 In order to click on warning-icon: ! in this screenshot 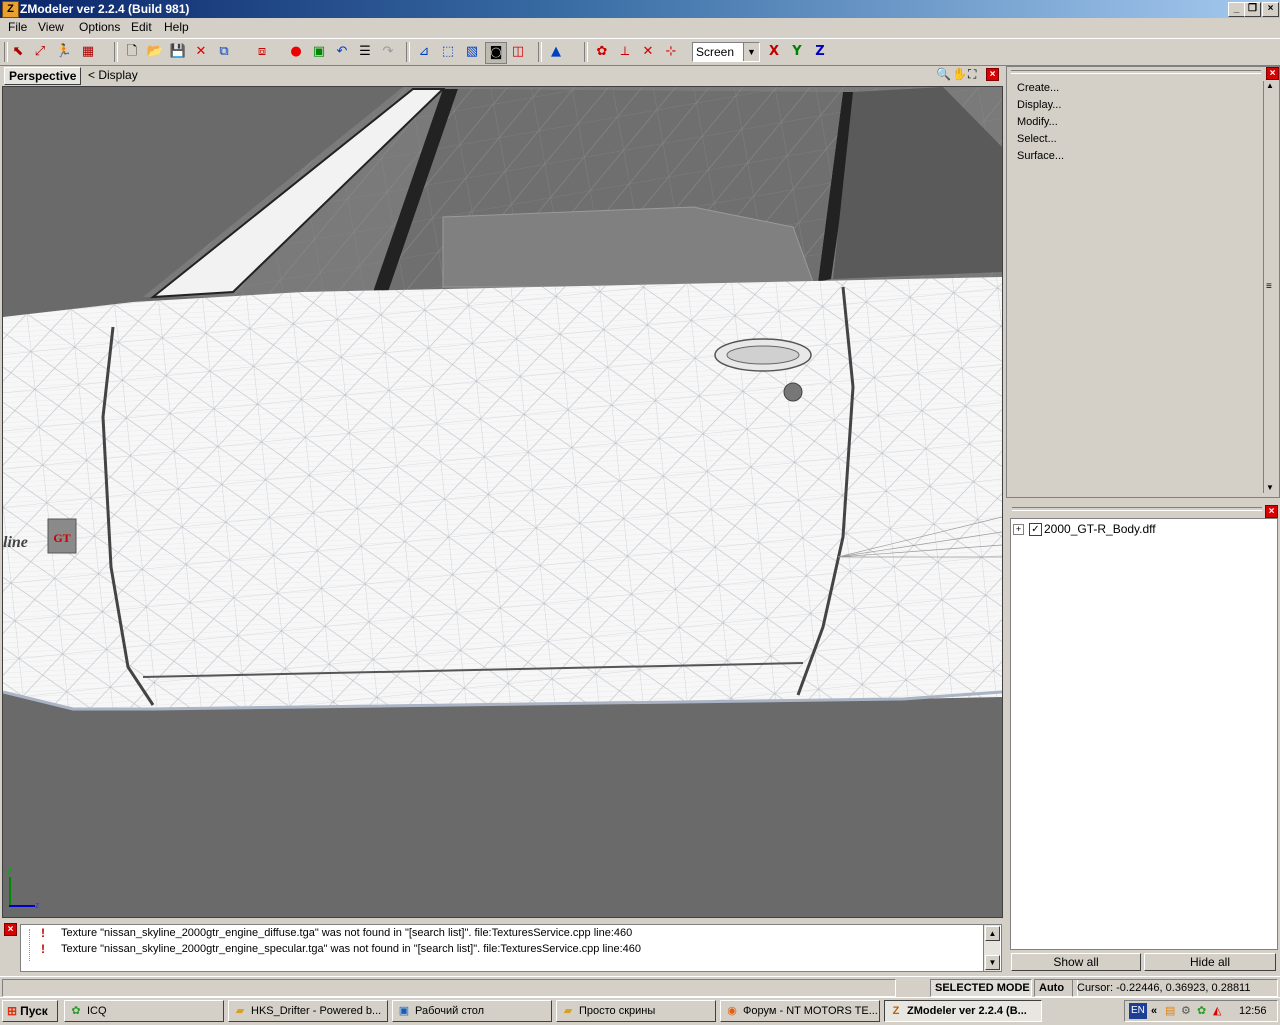, I will do `click(43, 933)`.